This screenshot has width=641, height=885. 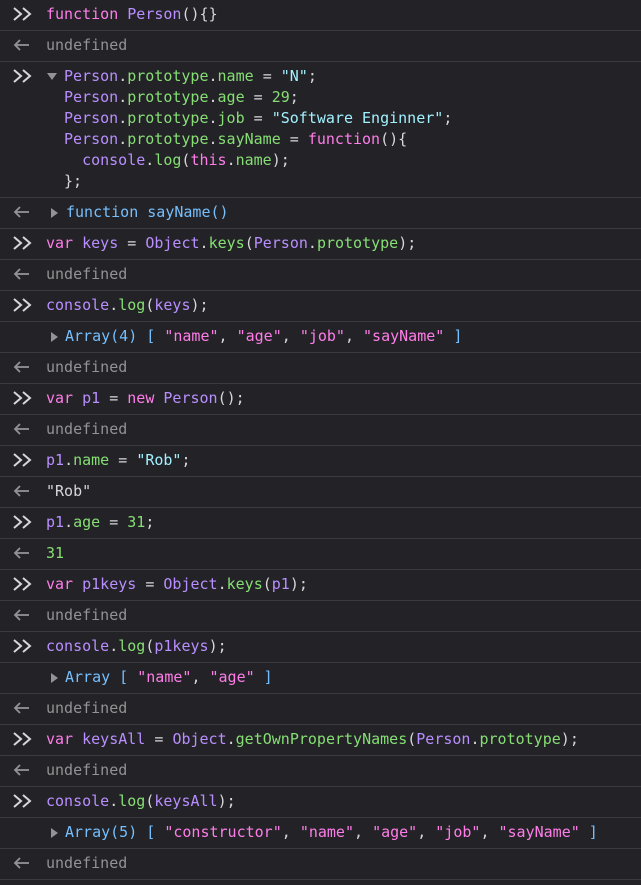 I want to click on code-line: p1.name = "Rob";, so click(x=118, y=460).